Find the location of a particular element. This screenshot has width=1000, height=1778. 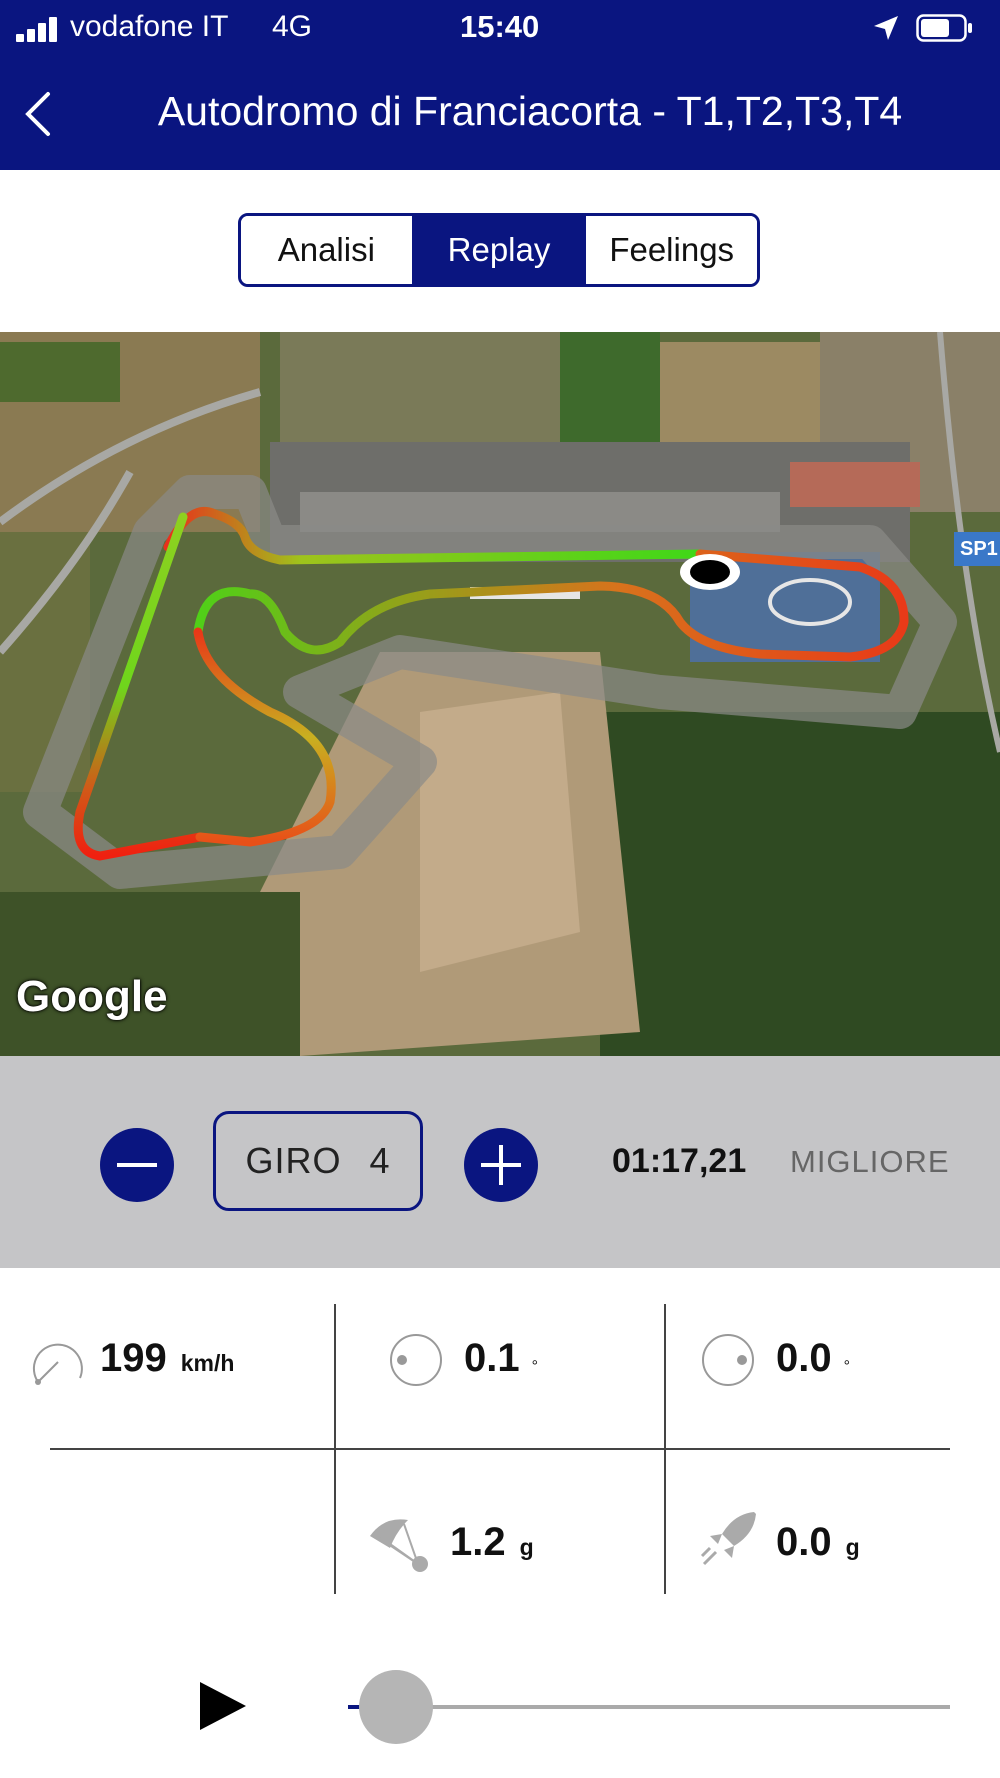

signal-icon is located at coordinates (39, 29).